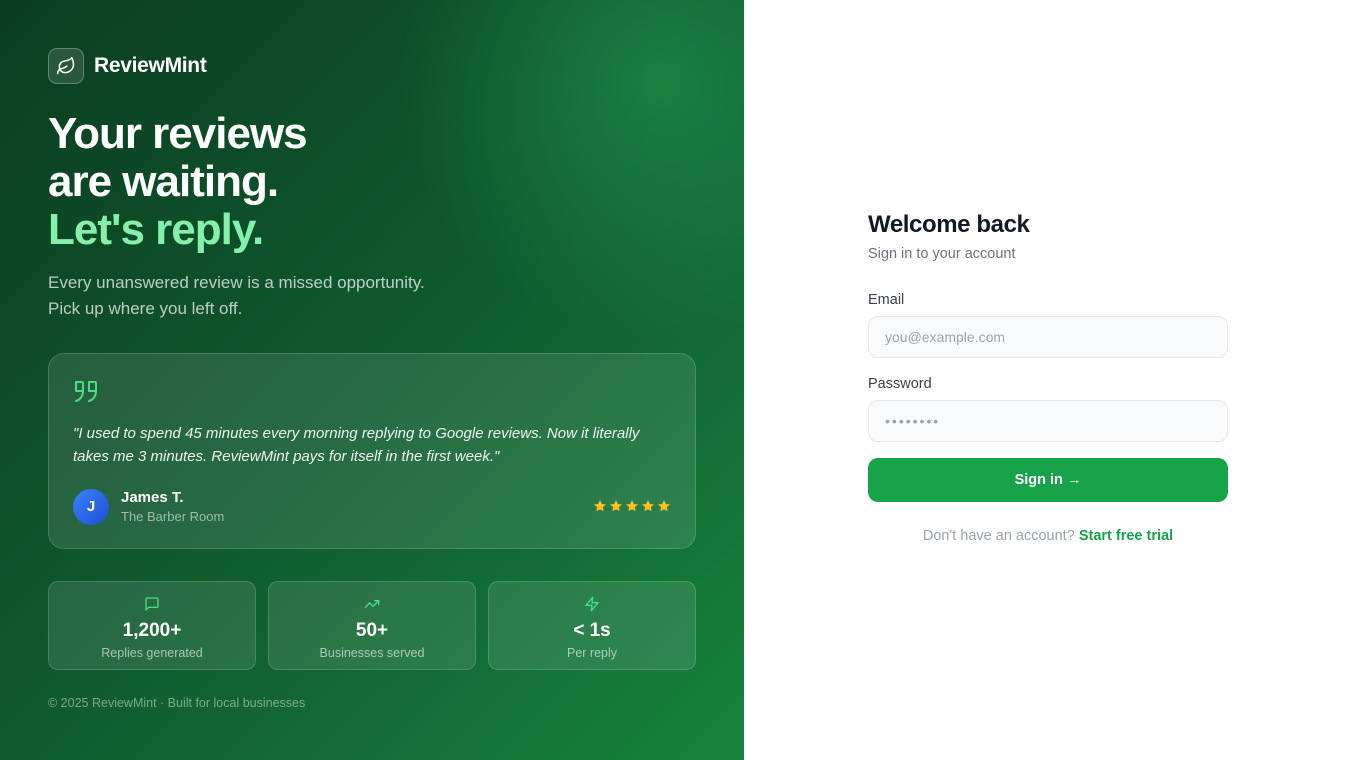 Image resolution: width=1352 pixels, height=760 pixels. Describe the element at coordinates (156, 229) in the screenshot. I see `hero-accent: Let's reply.` at that location.